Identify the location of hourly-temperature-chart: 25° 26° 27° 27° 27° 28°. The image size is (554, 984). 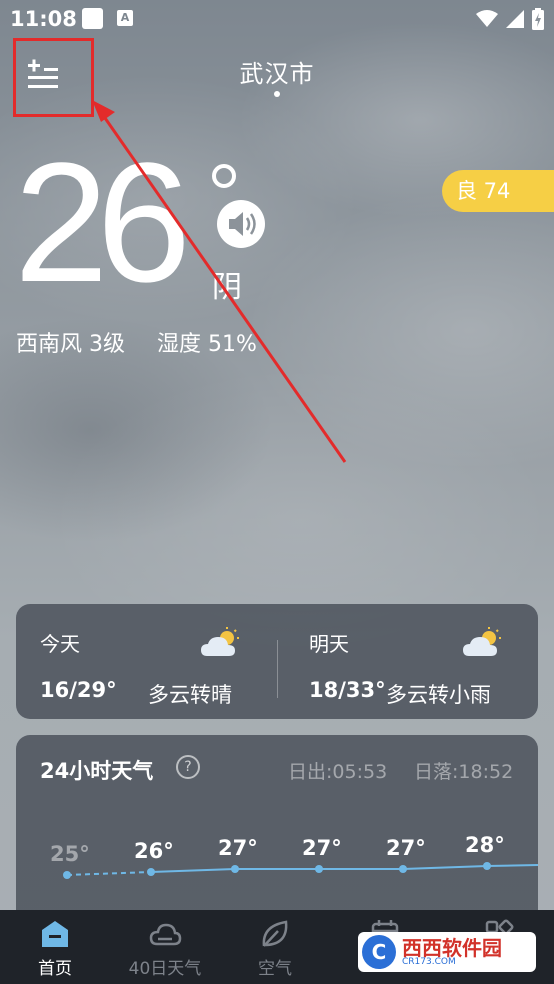
(294, 856).